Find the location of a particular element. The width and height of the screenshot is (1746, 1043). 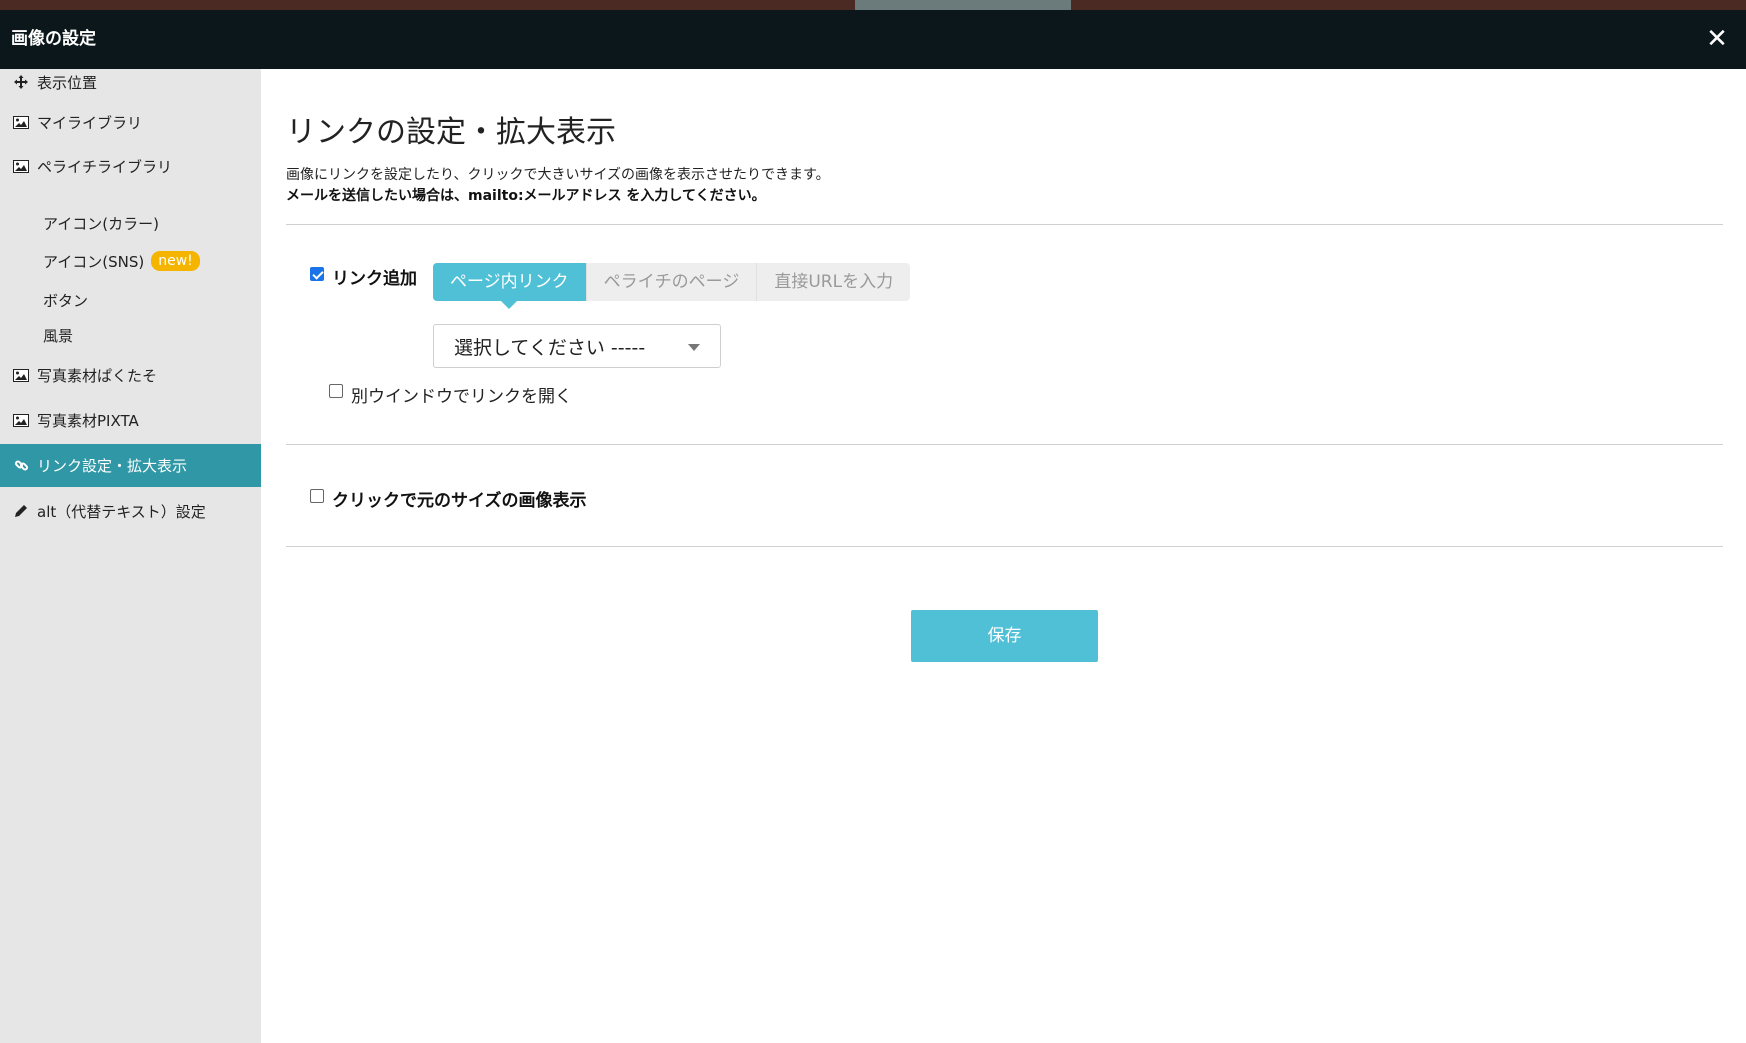

sidebar-subitem-button: ボタン is located at coordinates (65, 300).